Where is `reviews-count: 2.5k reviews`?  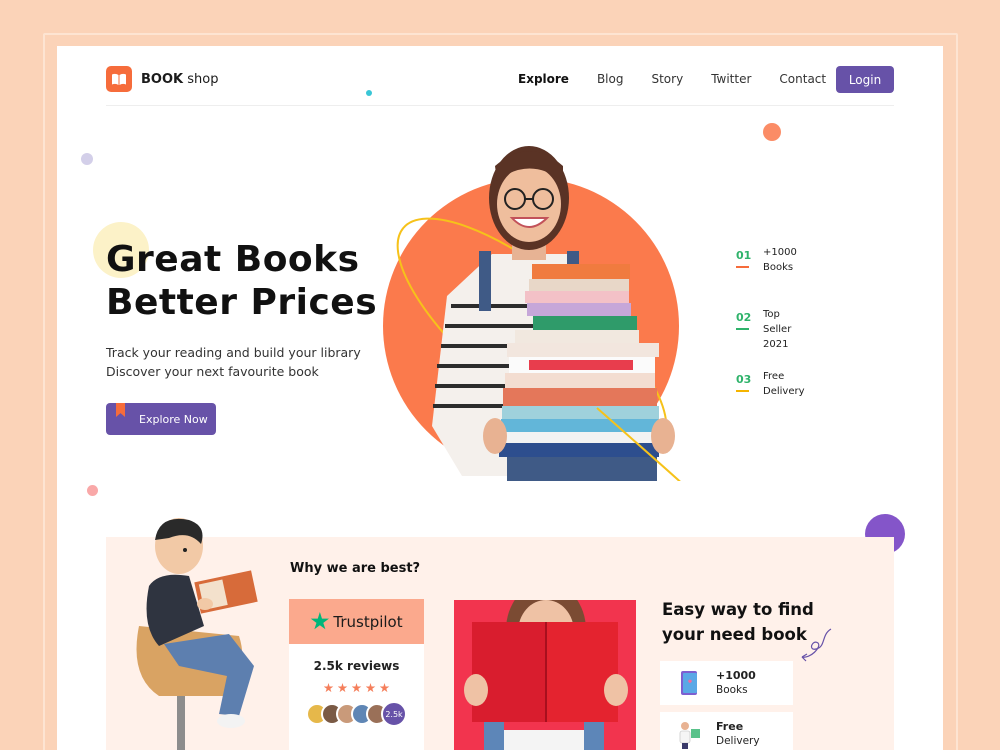 reviews-count: 2.5k reviews is located at coordinates (356, 666).